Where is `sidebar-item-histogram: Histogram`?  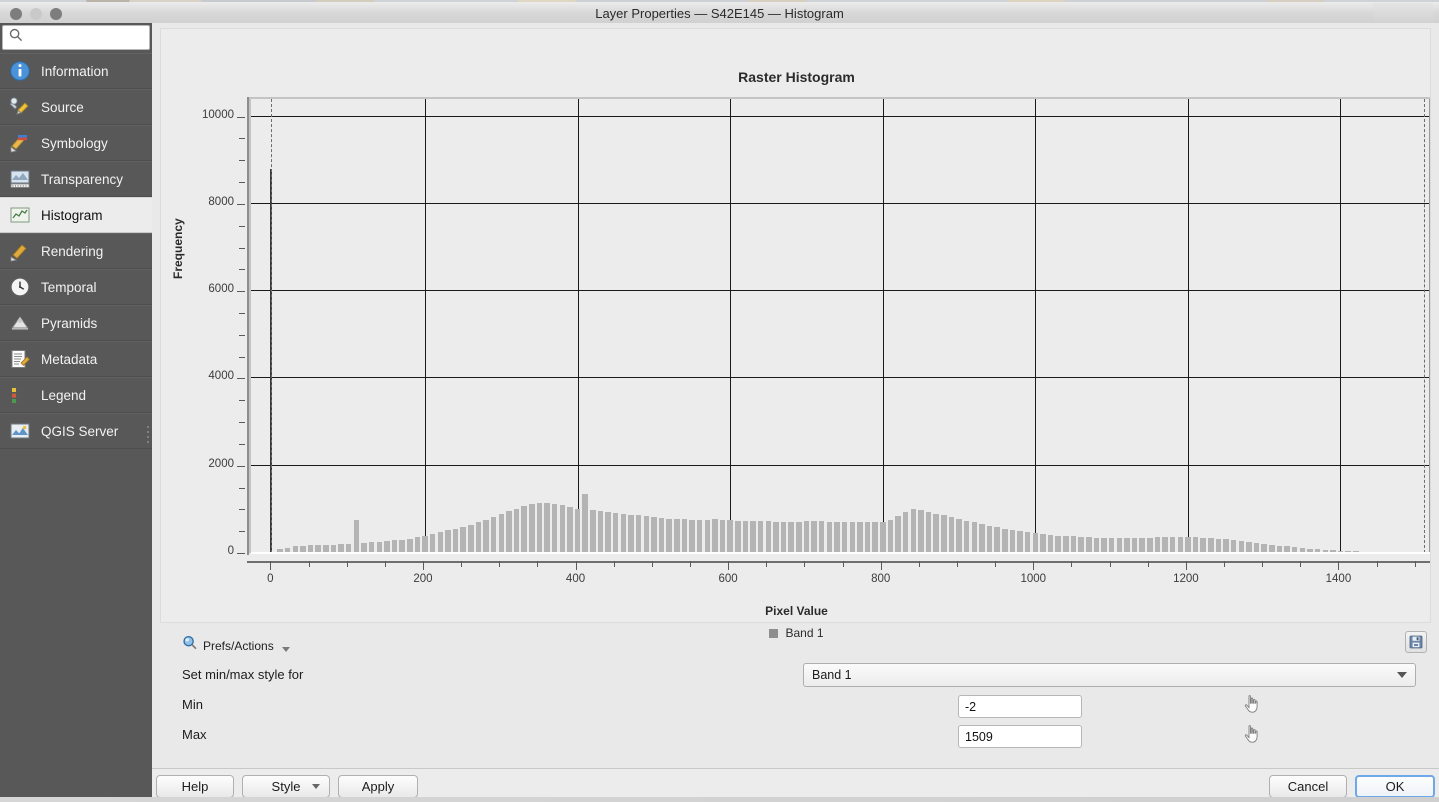 sidebar-item-histogram: Histogram is located at coordinates (76, 215).